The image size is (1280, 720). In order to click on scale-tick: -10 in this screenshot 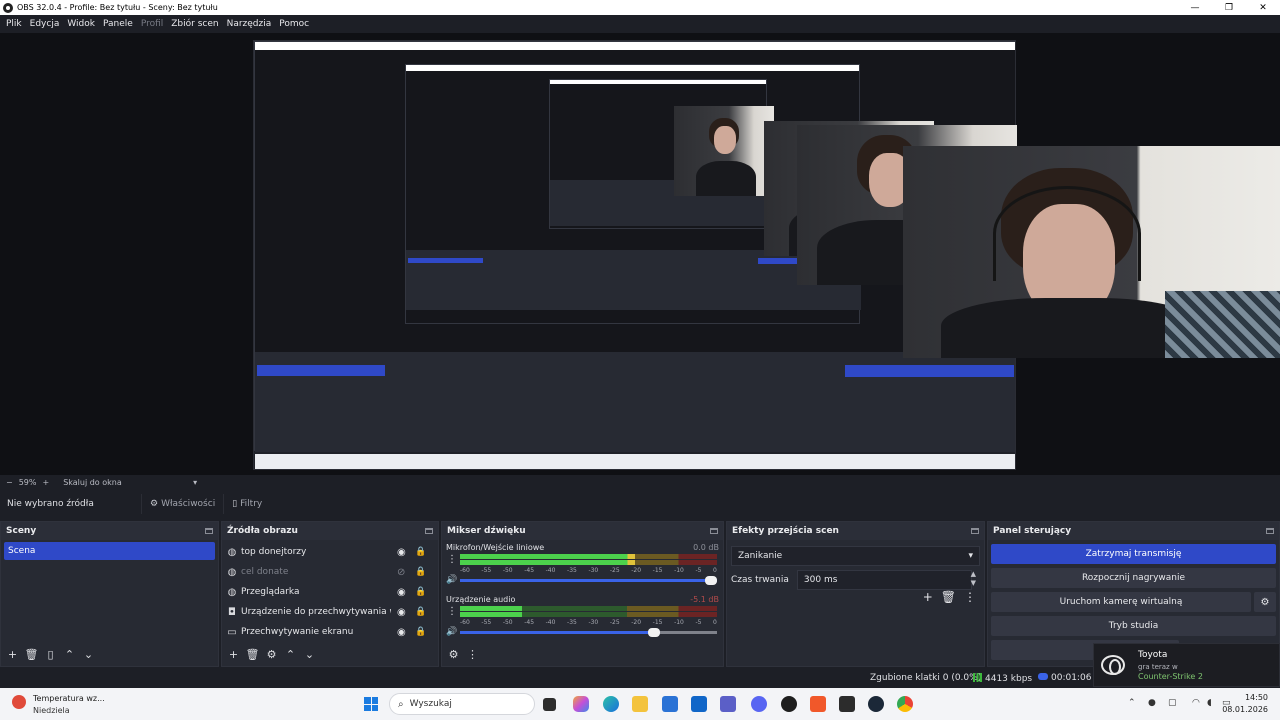, I will do `click(679, 570)`.